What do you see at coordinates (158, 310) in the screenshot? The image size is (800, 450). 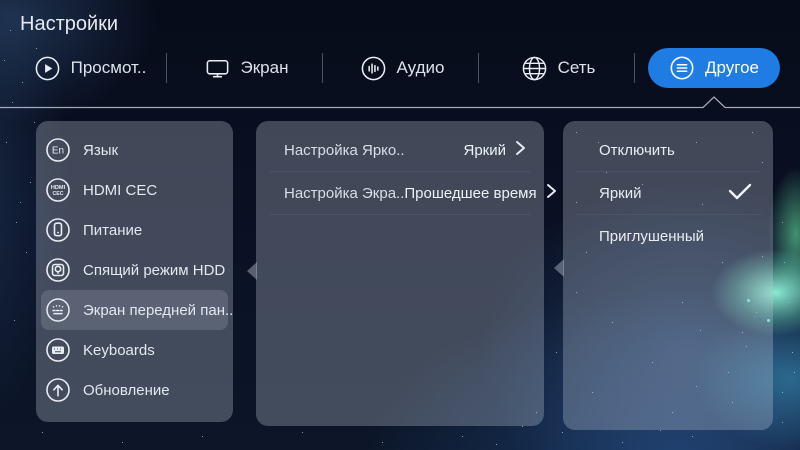 I see `sidebar-item-label: Экран передней пан..` at bounding box center [158, 310].